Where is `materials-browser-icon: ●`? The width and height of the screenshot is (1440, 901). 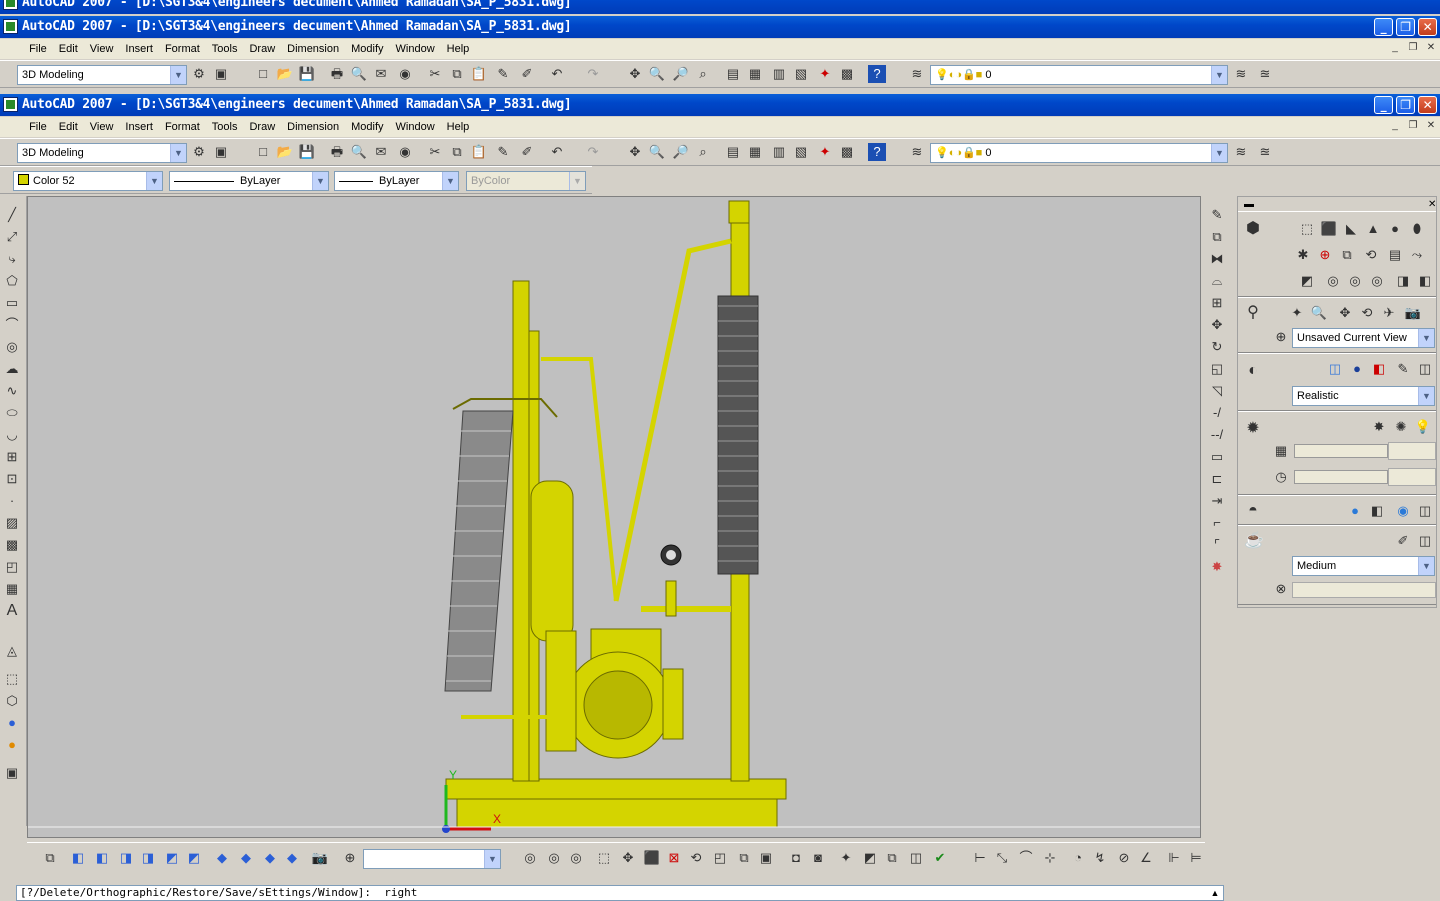
materials-browser-icon: ● is located at coordinates (1355, 511).